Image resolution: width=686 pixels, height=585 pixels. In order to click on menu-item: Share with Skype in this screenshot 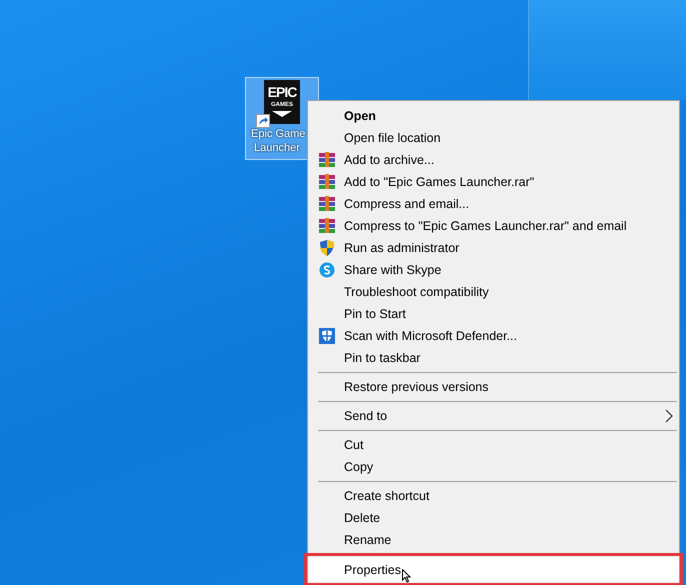, I will do `click(493, 270)`.